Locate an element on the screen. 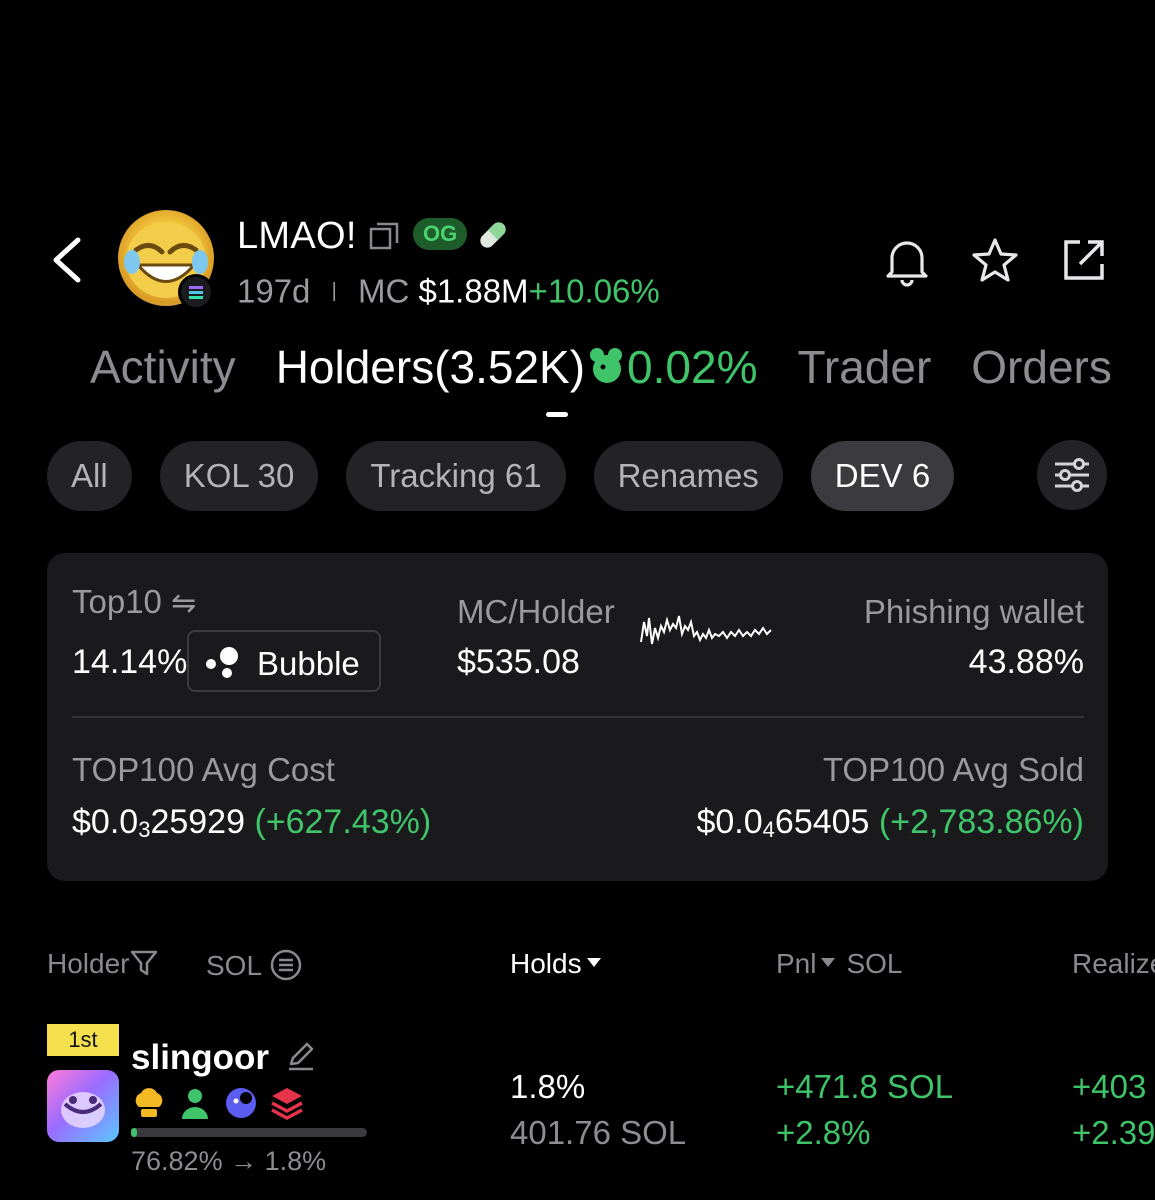 Image resolution: width=1155 pixels, height=1200 pixels. mc-value: $1.88M is located at coordinates (473, 291).